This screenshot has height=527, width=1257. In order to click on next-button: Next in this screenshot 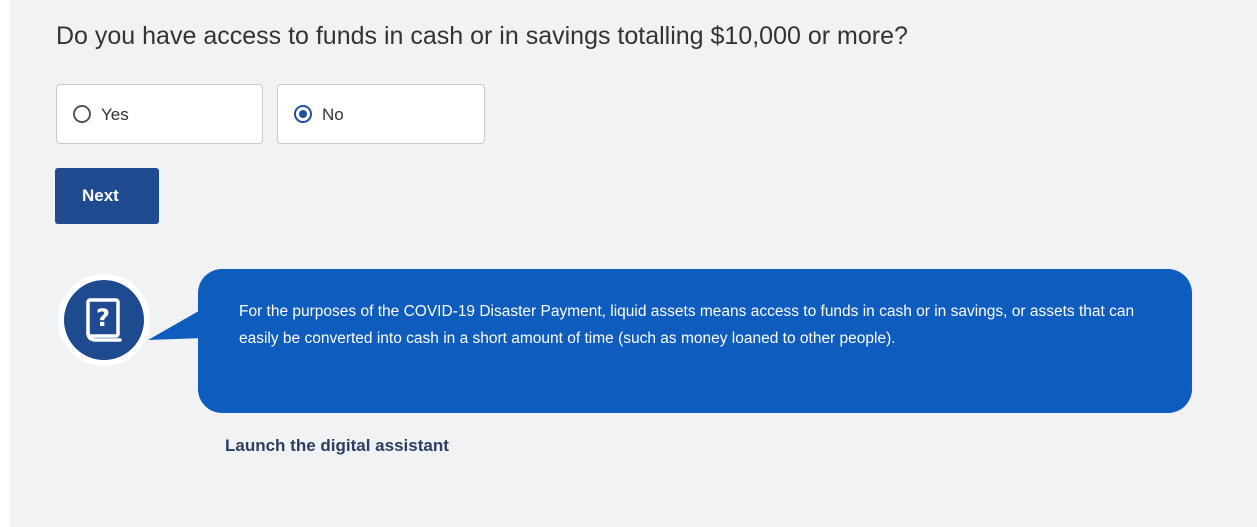, I will do `click(107, 196)`.